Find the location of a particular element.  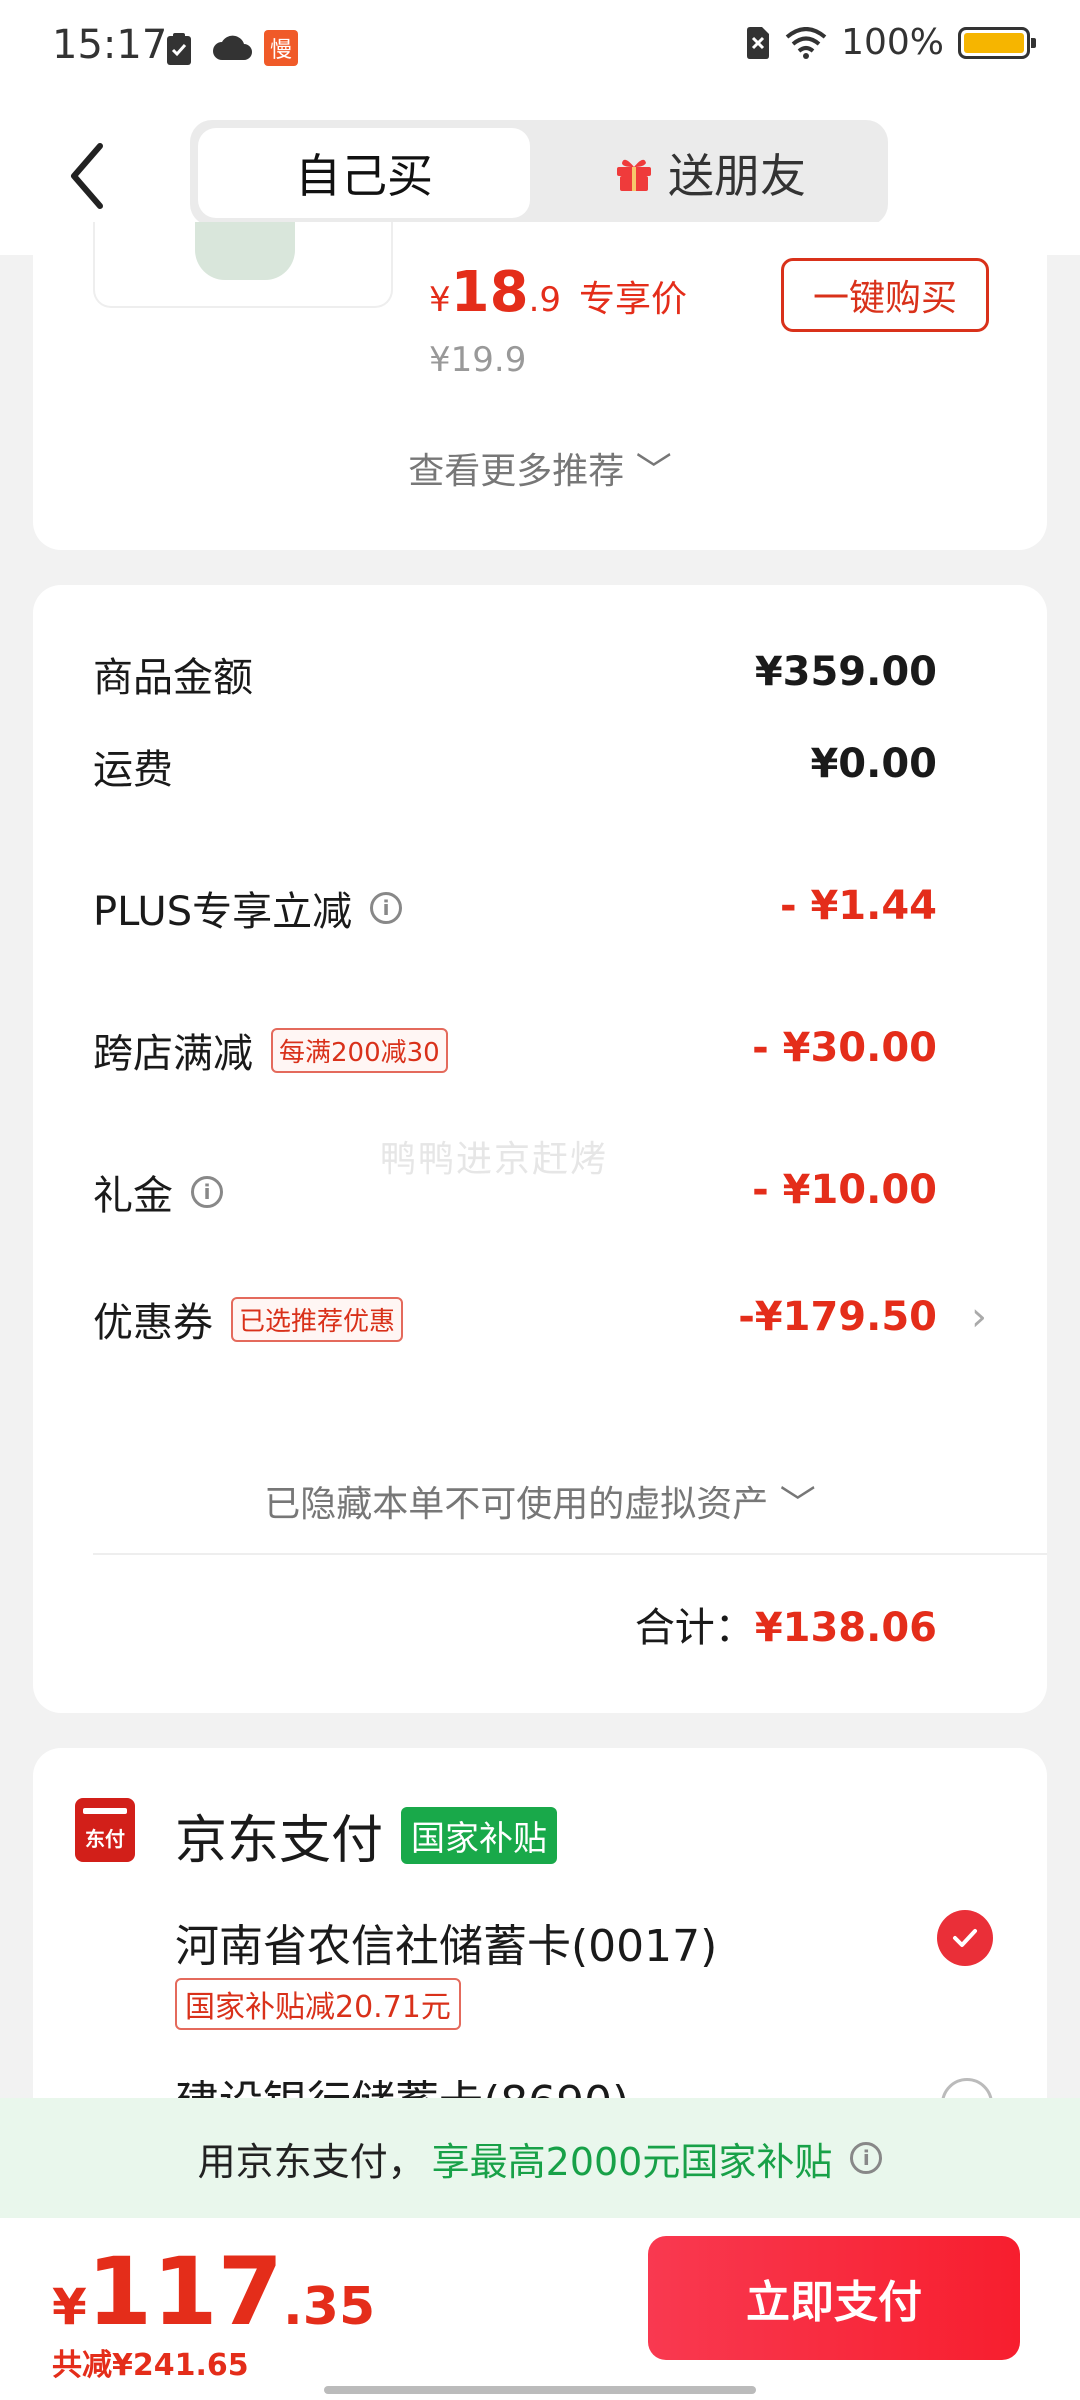

row-value: ¥359.00 is located at coordinates (845, 672).